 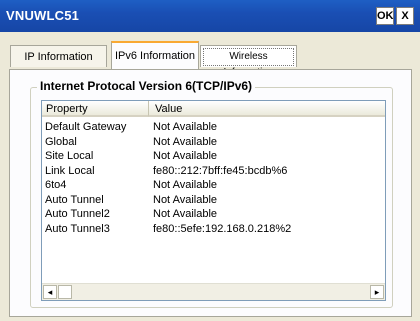 What do you see at coordinates (210, 16) in the screenshot?
I see `title-bar: VNUWLC51 OK X` at bounding box center [210, 16].